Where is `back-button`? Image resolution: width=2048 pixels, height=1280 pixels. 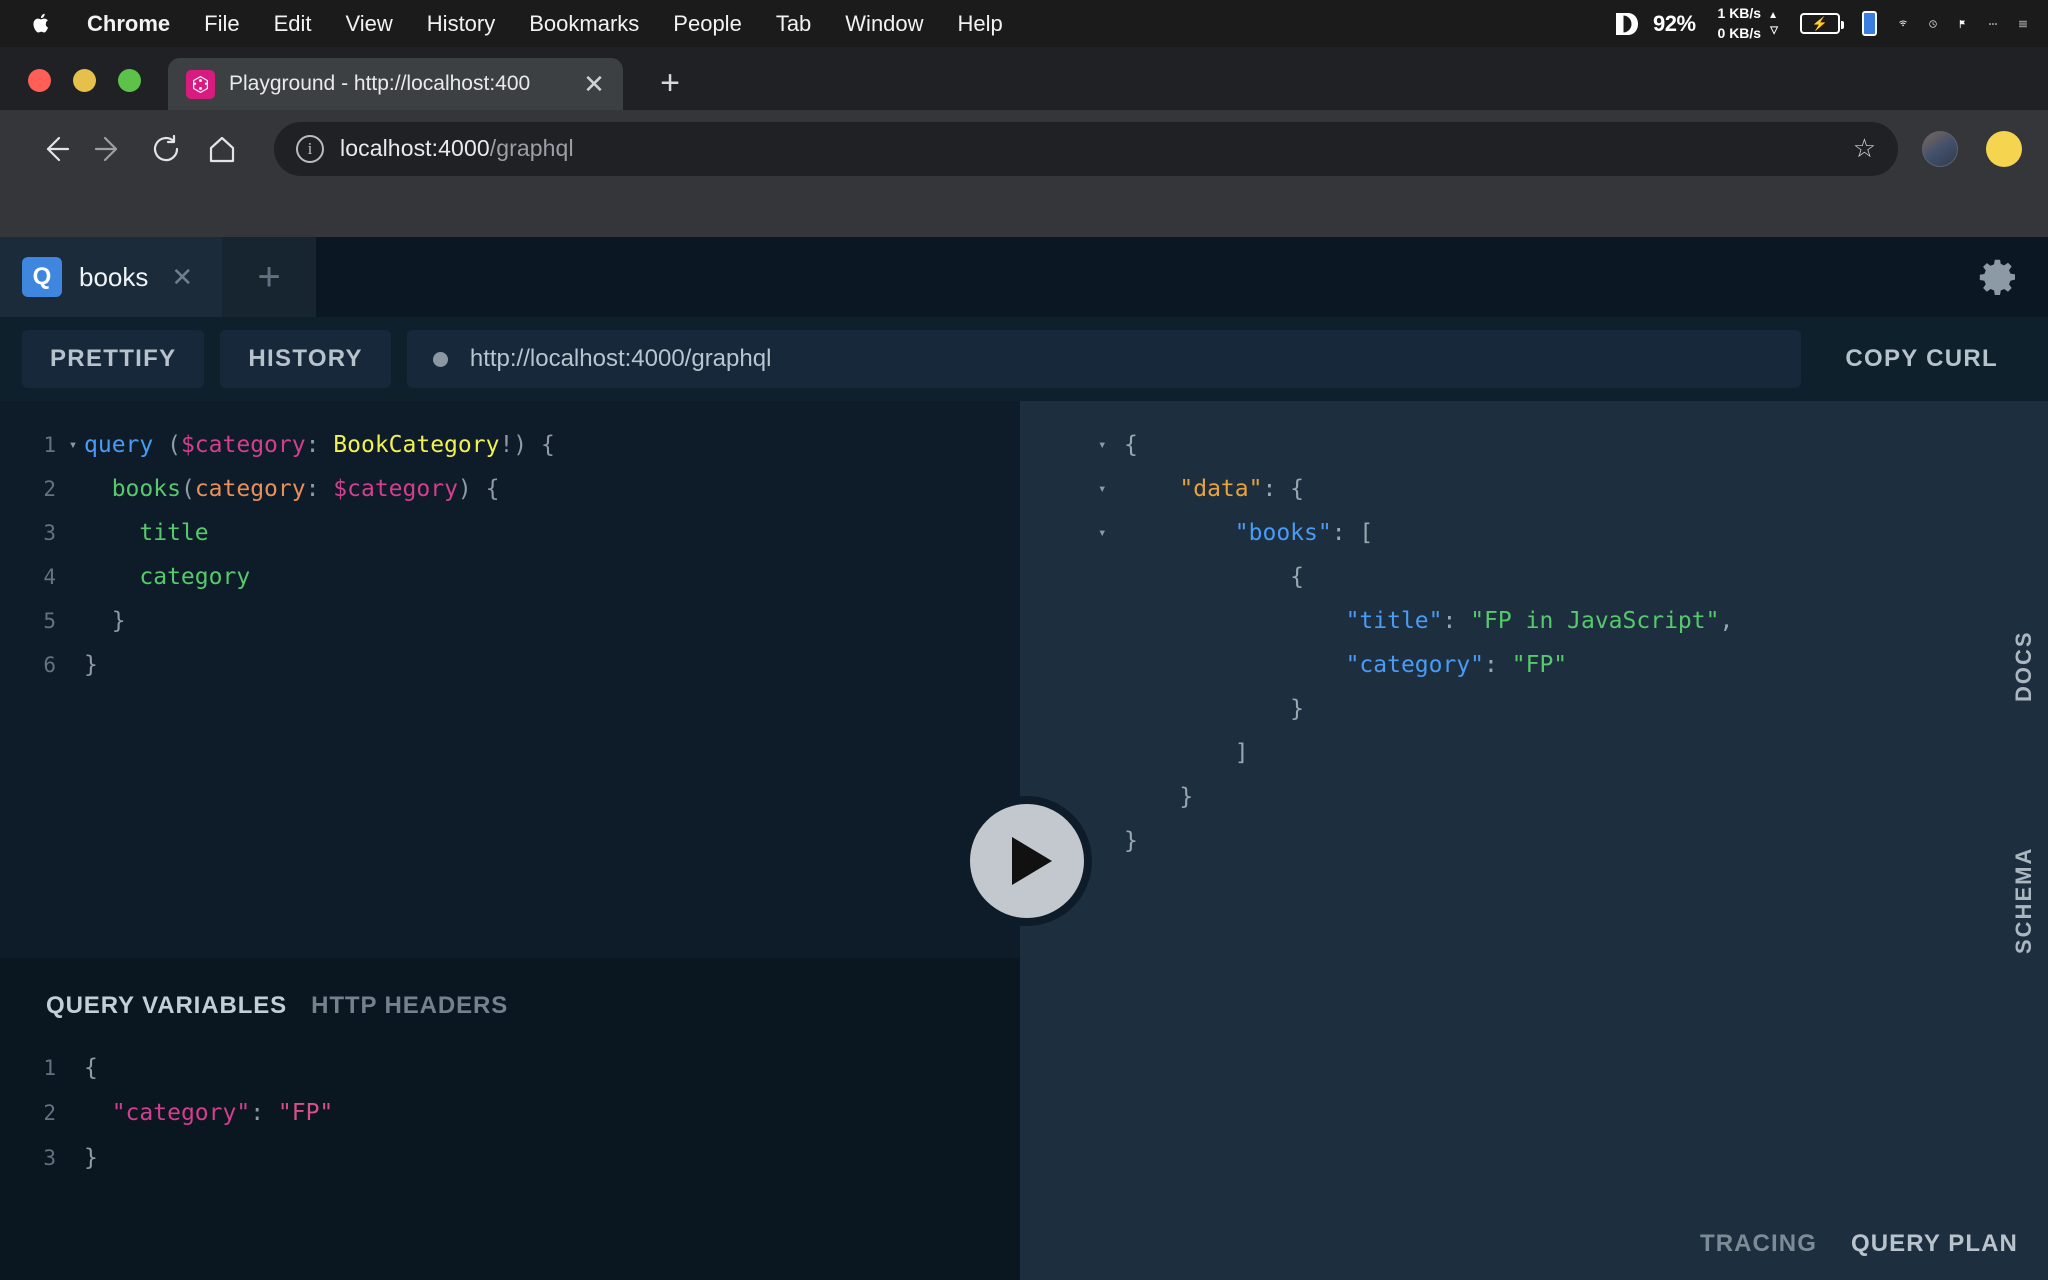
back-button is located at coordinates (54, 149).